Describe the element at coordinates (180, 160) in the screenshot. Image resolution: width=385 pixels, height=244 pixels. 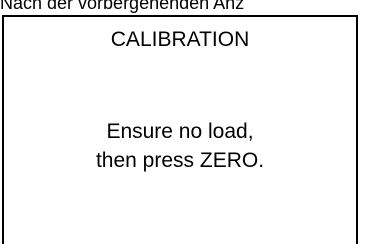
I see `instruction-line-2: then press ZERO.` at that location.